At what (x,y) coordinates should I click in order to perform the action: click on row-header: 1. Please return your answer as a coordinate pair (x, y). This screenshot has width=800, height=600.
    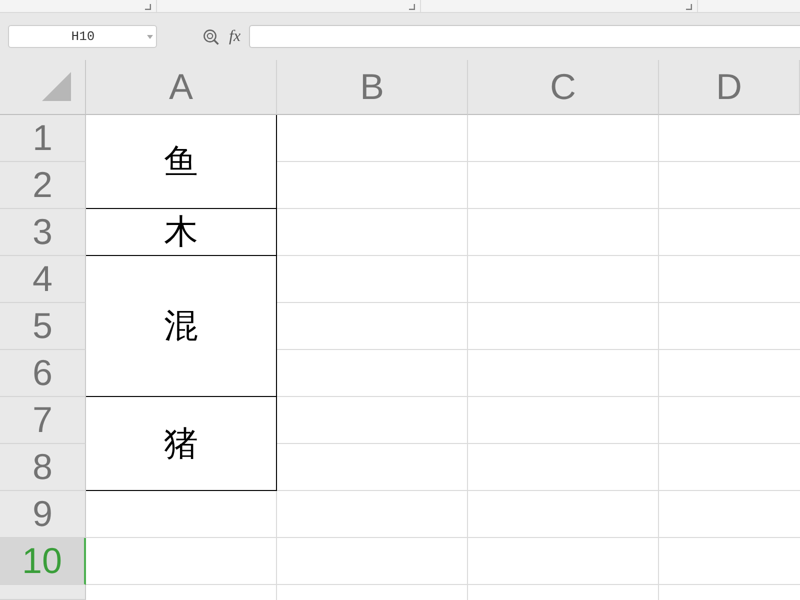
    Looking at the image, I should click on (43, 138).